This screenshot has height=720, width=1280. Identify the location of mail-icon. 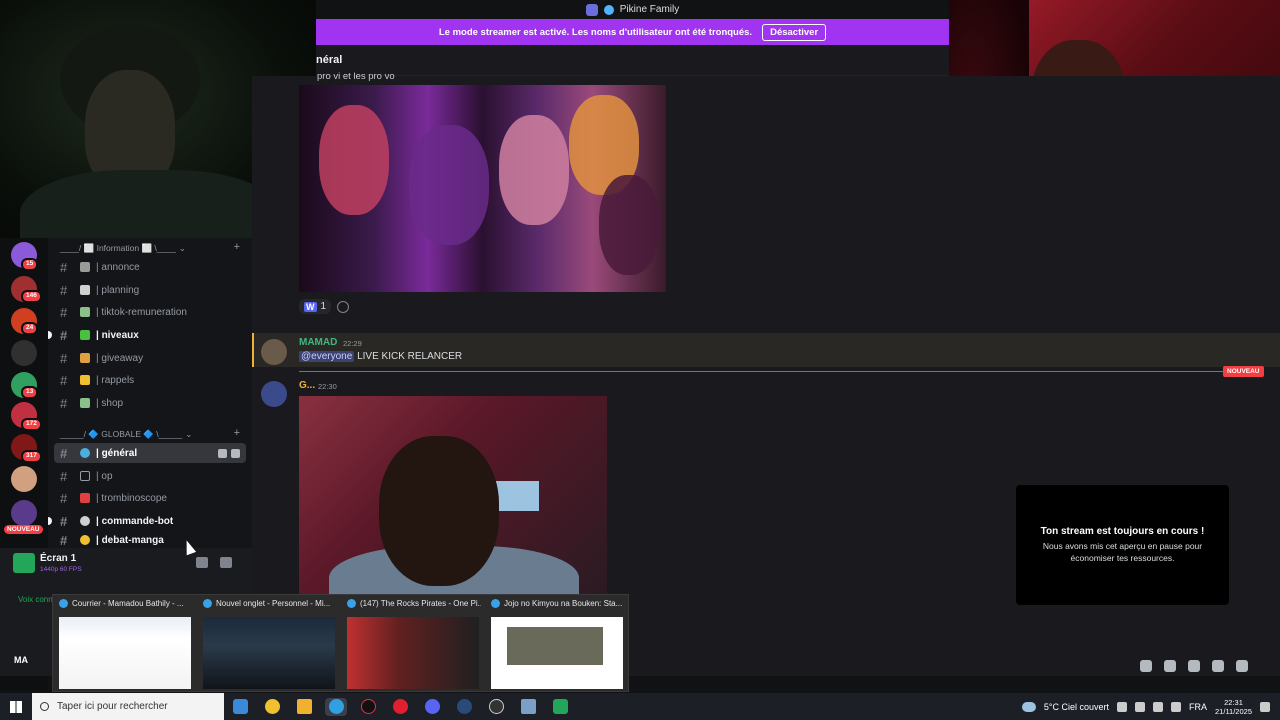
(240, 706).